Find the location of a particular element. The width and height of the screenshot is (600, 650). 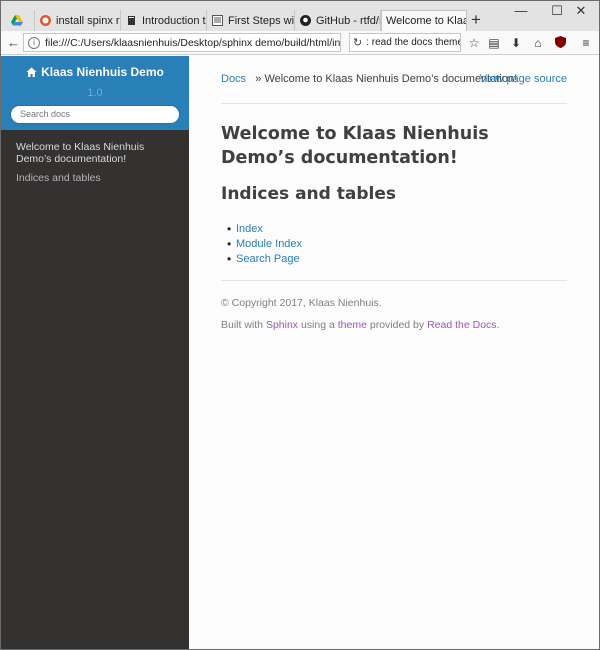

reload-icon: ↻ is located at coordinates (357, 42).